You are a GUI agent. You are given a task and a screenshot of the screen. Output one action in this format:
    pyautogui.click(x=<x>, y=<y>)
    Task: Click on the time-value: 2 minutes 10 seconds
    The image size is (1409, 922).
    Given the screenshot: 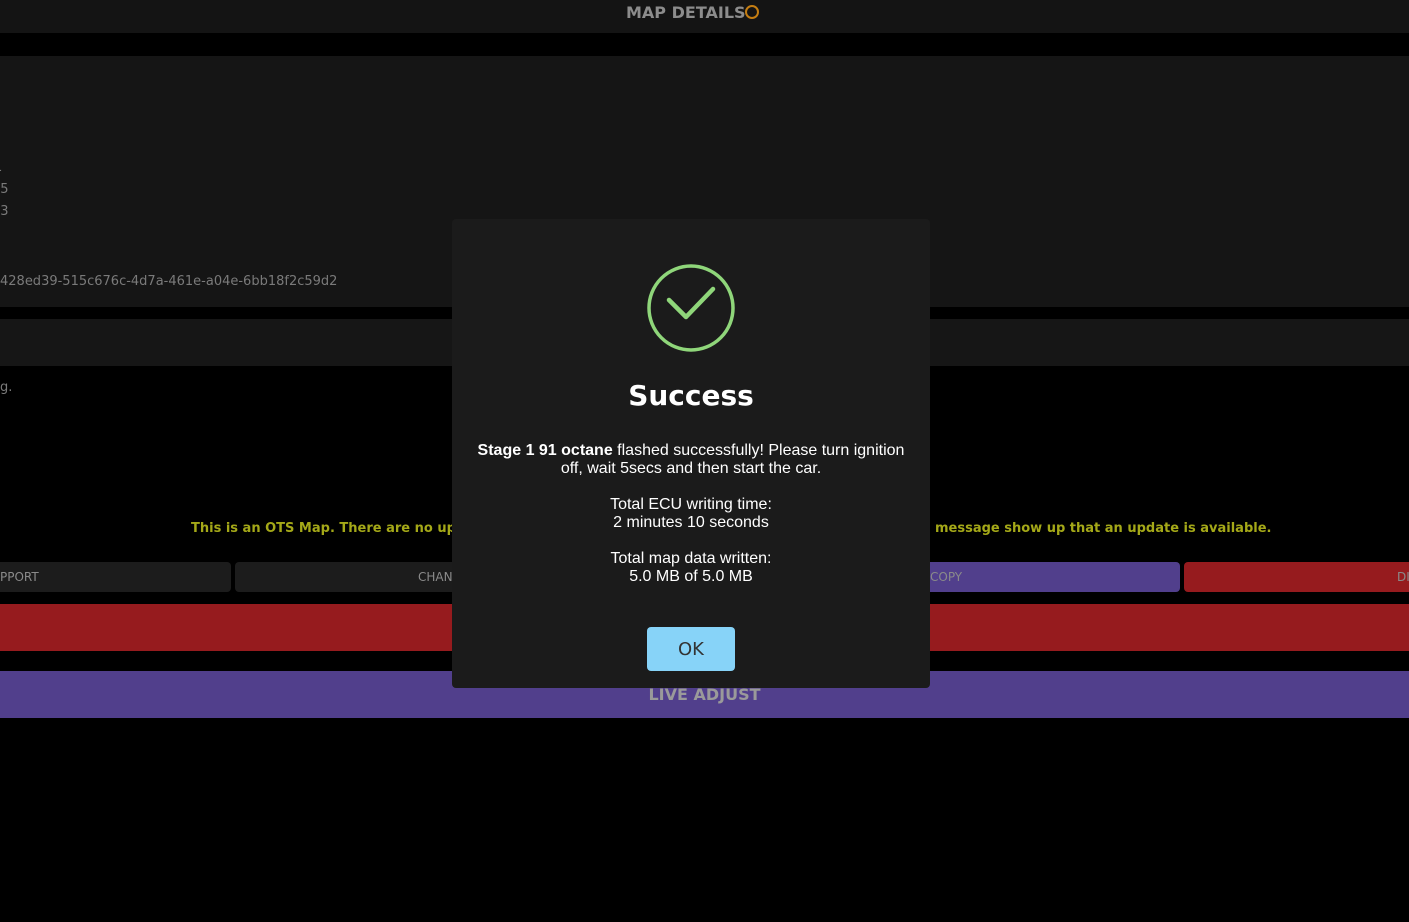 What is the action you would take?
    pyautogui.click(x=691, y=522)
    